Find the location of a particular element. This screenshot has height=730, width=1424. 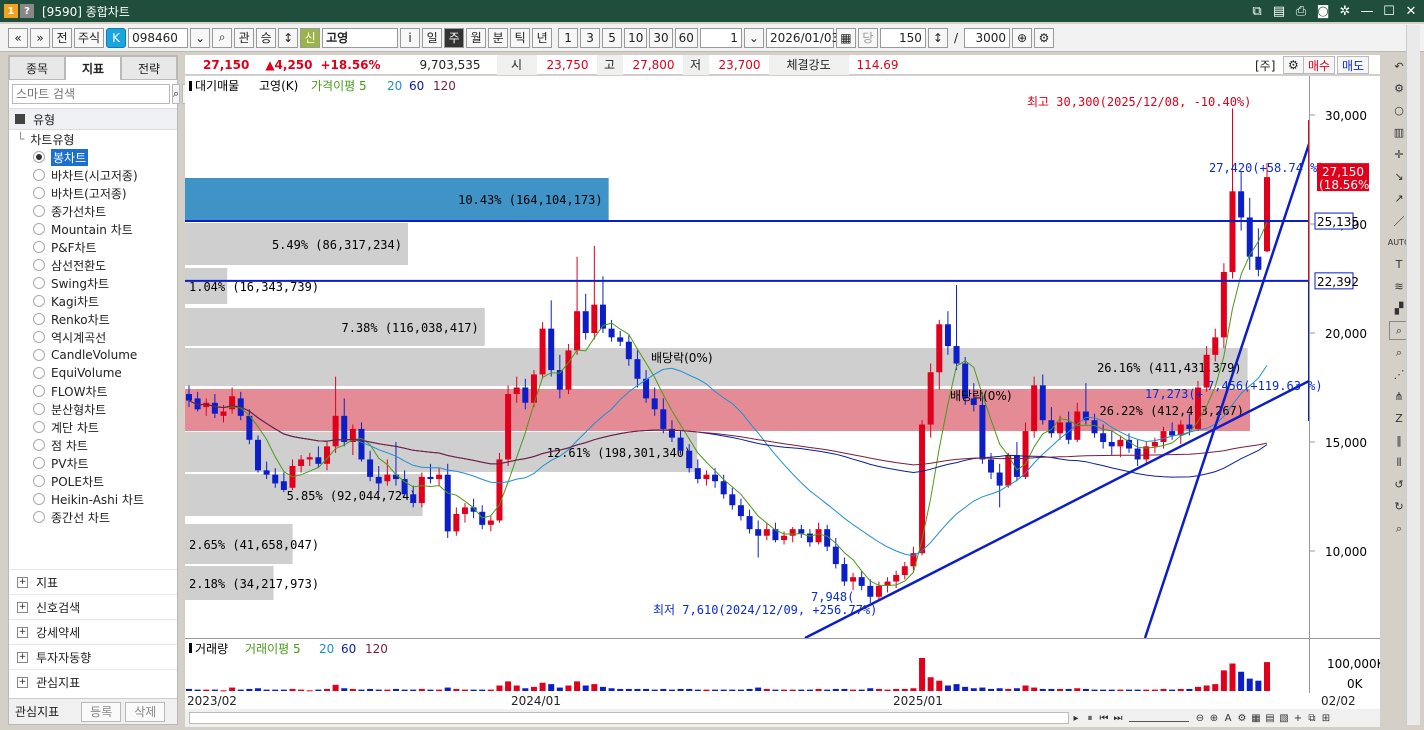

total-count-input: 3000 is located at coordinates (986, 37).